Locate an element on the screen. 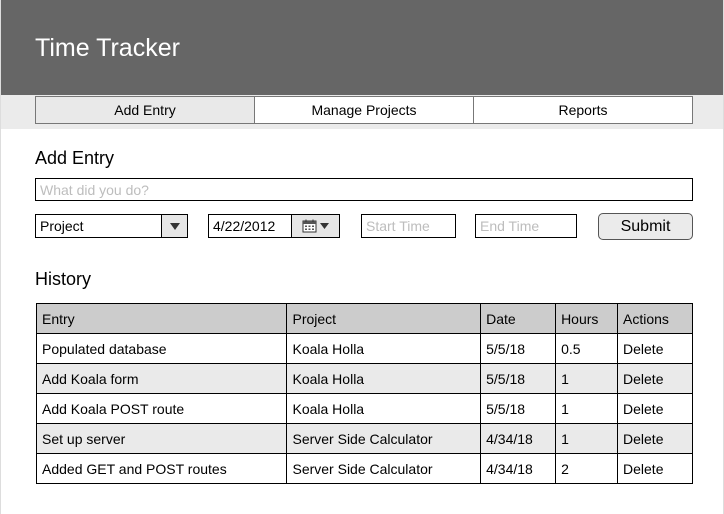 This screenshot has height=514, width=724. nav-tabs: Add Entry Manage Projects Reports is located at coordinates (364, 110).